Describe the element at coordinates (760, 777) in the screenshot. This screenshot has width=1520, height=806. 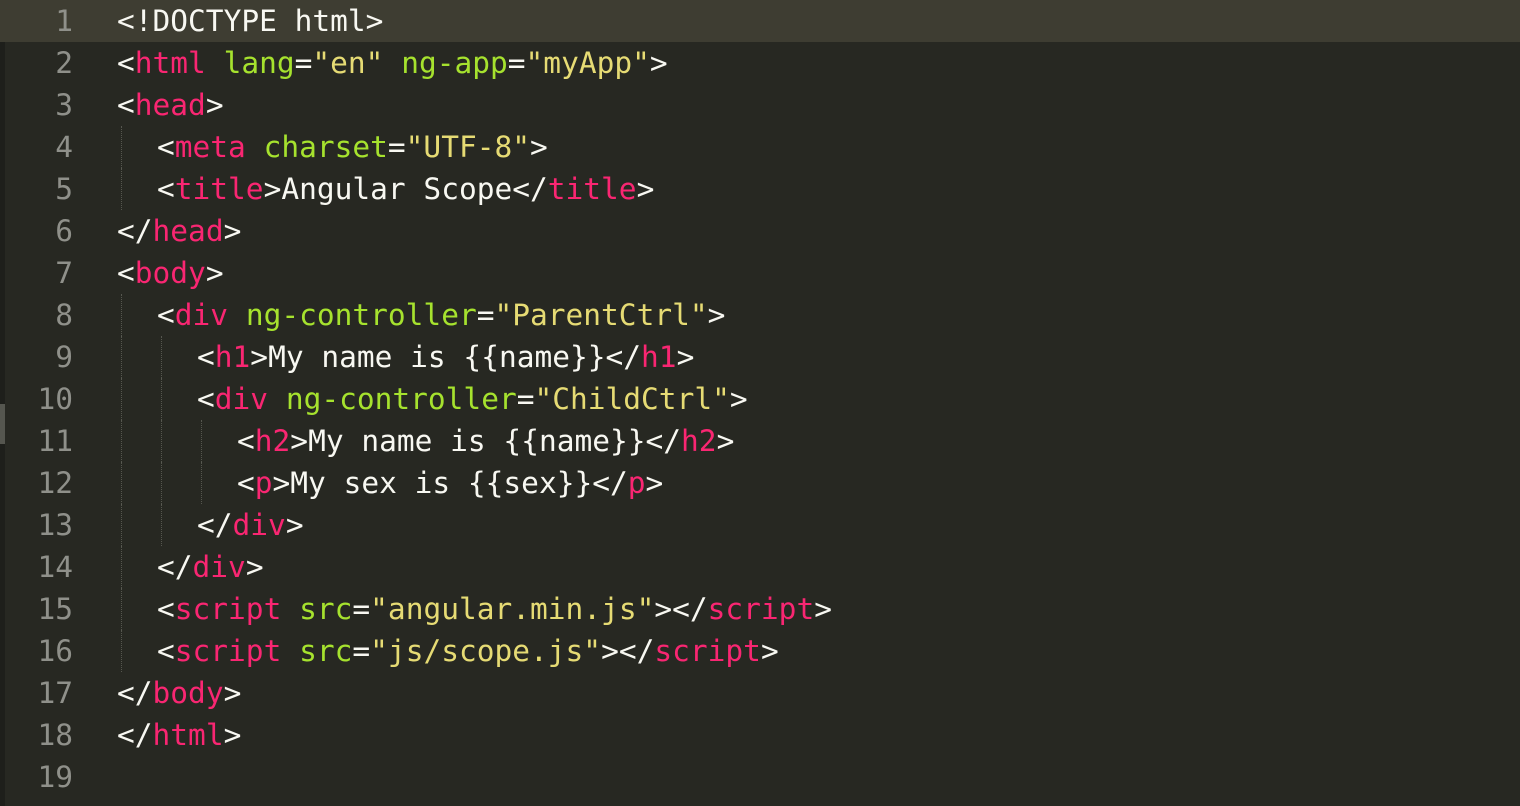
I see `code-line: 19` at that location.